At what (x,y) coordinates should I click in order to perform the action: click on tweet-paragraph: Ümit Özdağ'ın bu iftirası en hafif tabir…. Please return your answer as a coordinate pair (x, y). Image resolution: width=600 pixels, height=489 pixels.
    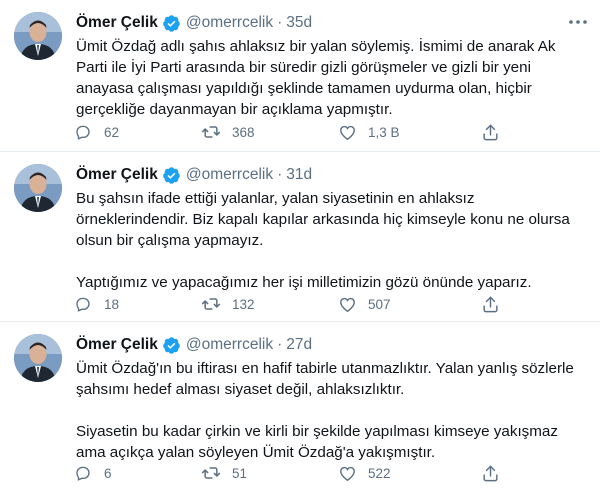
    Looking at the image, I should click on (325, 379).